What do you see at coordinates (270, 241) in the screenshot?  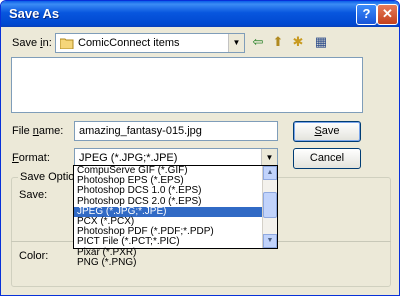 I see `scroll-down-icon: ▼` at bounding box center [270, 241].